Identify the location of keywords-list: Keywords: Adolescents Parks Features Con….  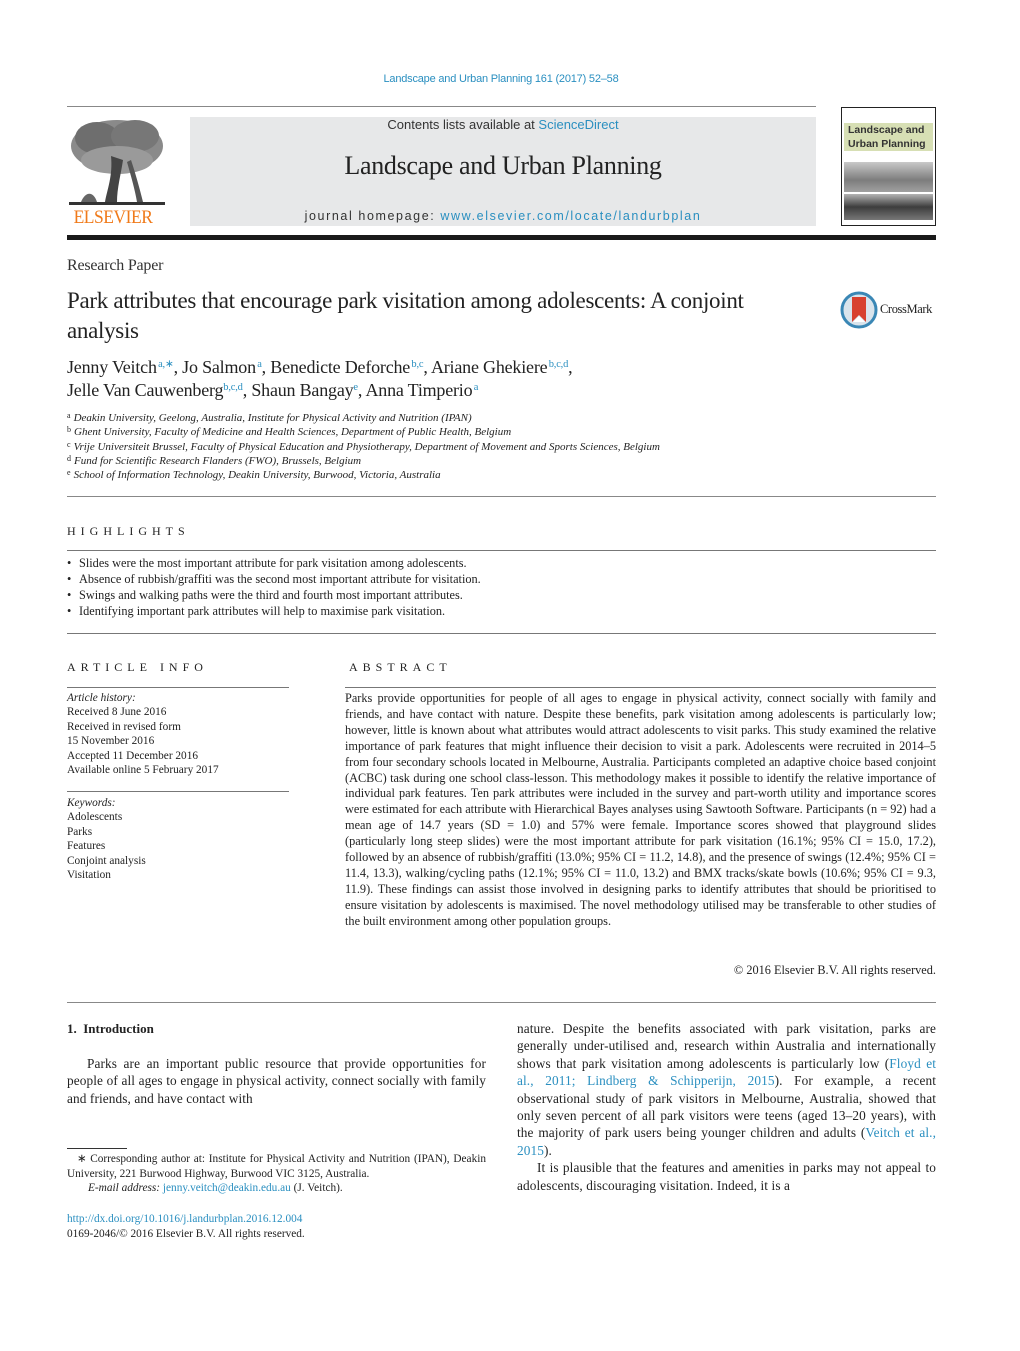
(178, 839).